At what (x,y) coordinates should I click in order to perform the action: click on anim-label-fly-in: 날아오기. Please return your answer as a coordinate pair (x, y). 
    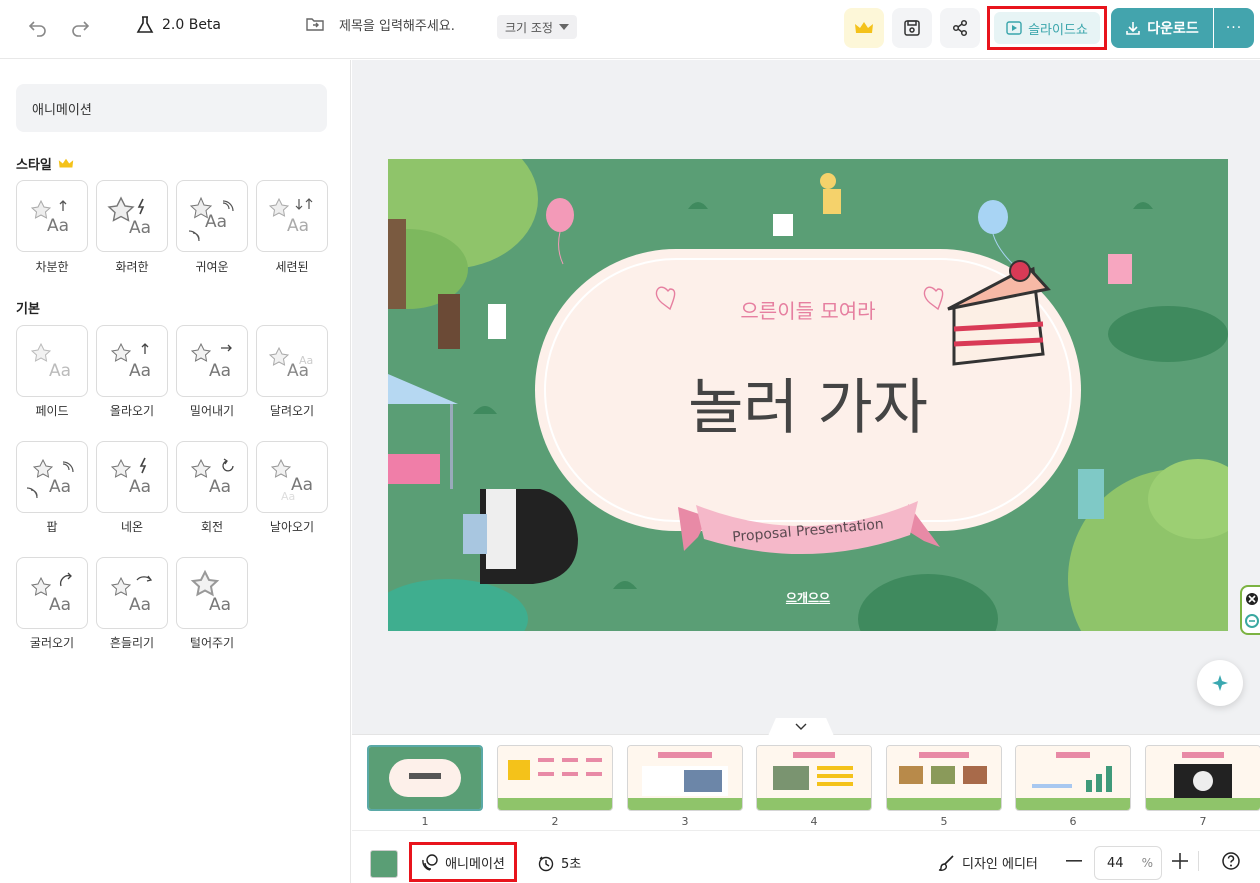
    Looking at the image, I should click on (292, 527).